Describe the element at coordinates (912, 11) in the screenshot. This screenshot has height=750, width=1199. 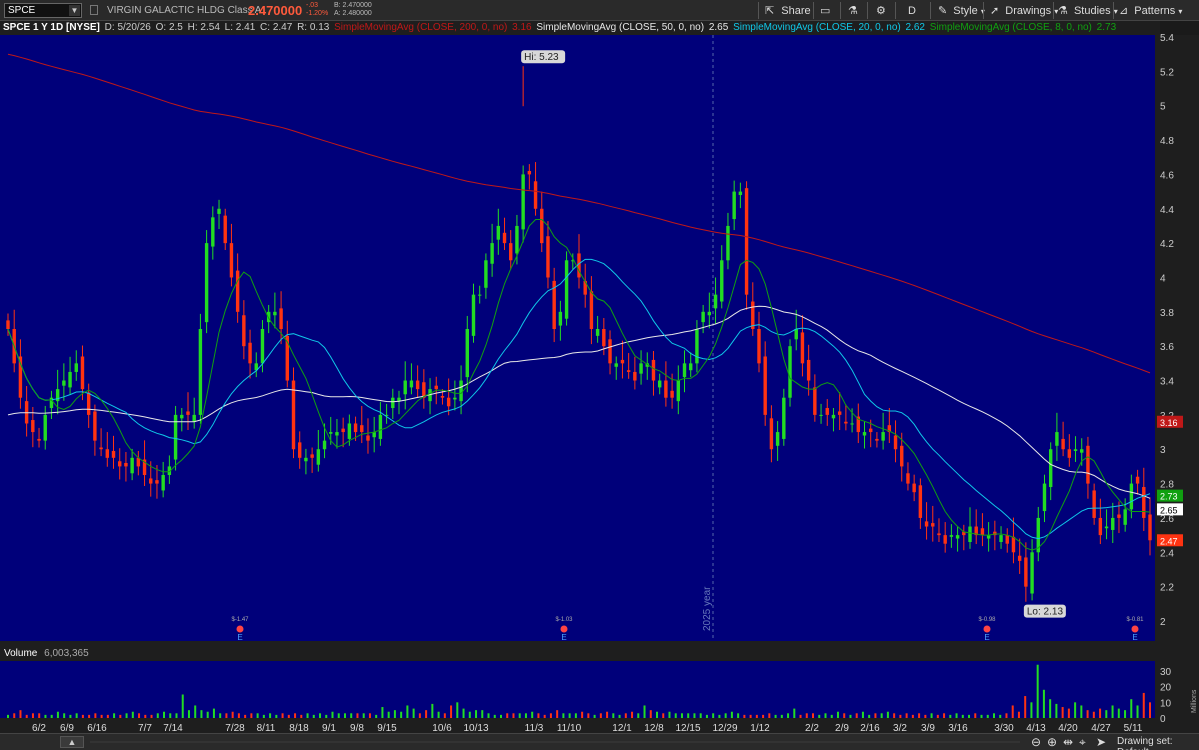
I see `period-button: D` at that location.